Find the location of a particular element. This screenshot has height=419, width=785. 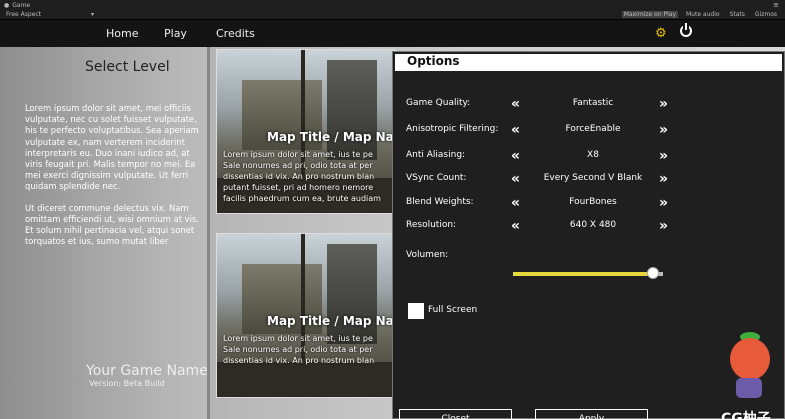

editor-toggles: Maximize on Play Mute audio Stats Gizmos is located at coordinates (700, 14).